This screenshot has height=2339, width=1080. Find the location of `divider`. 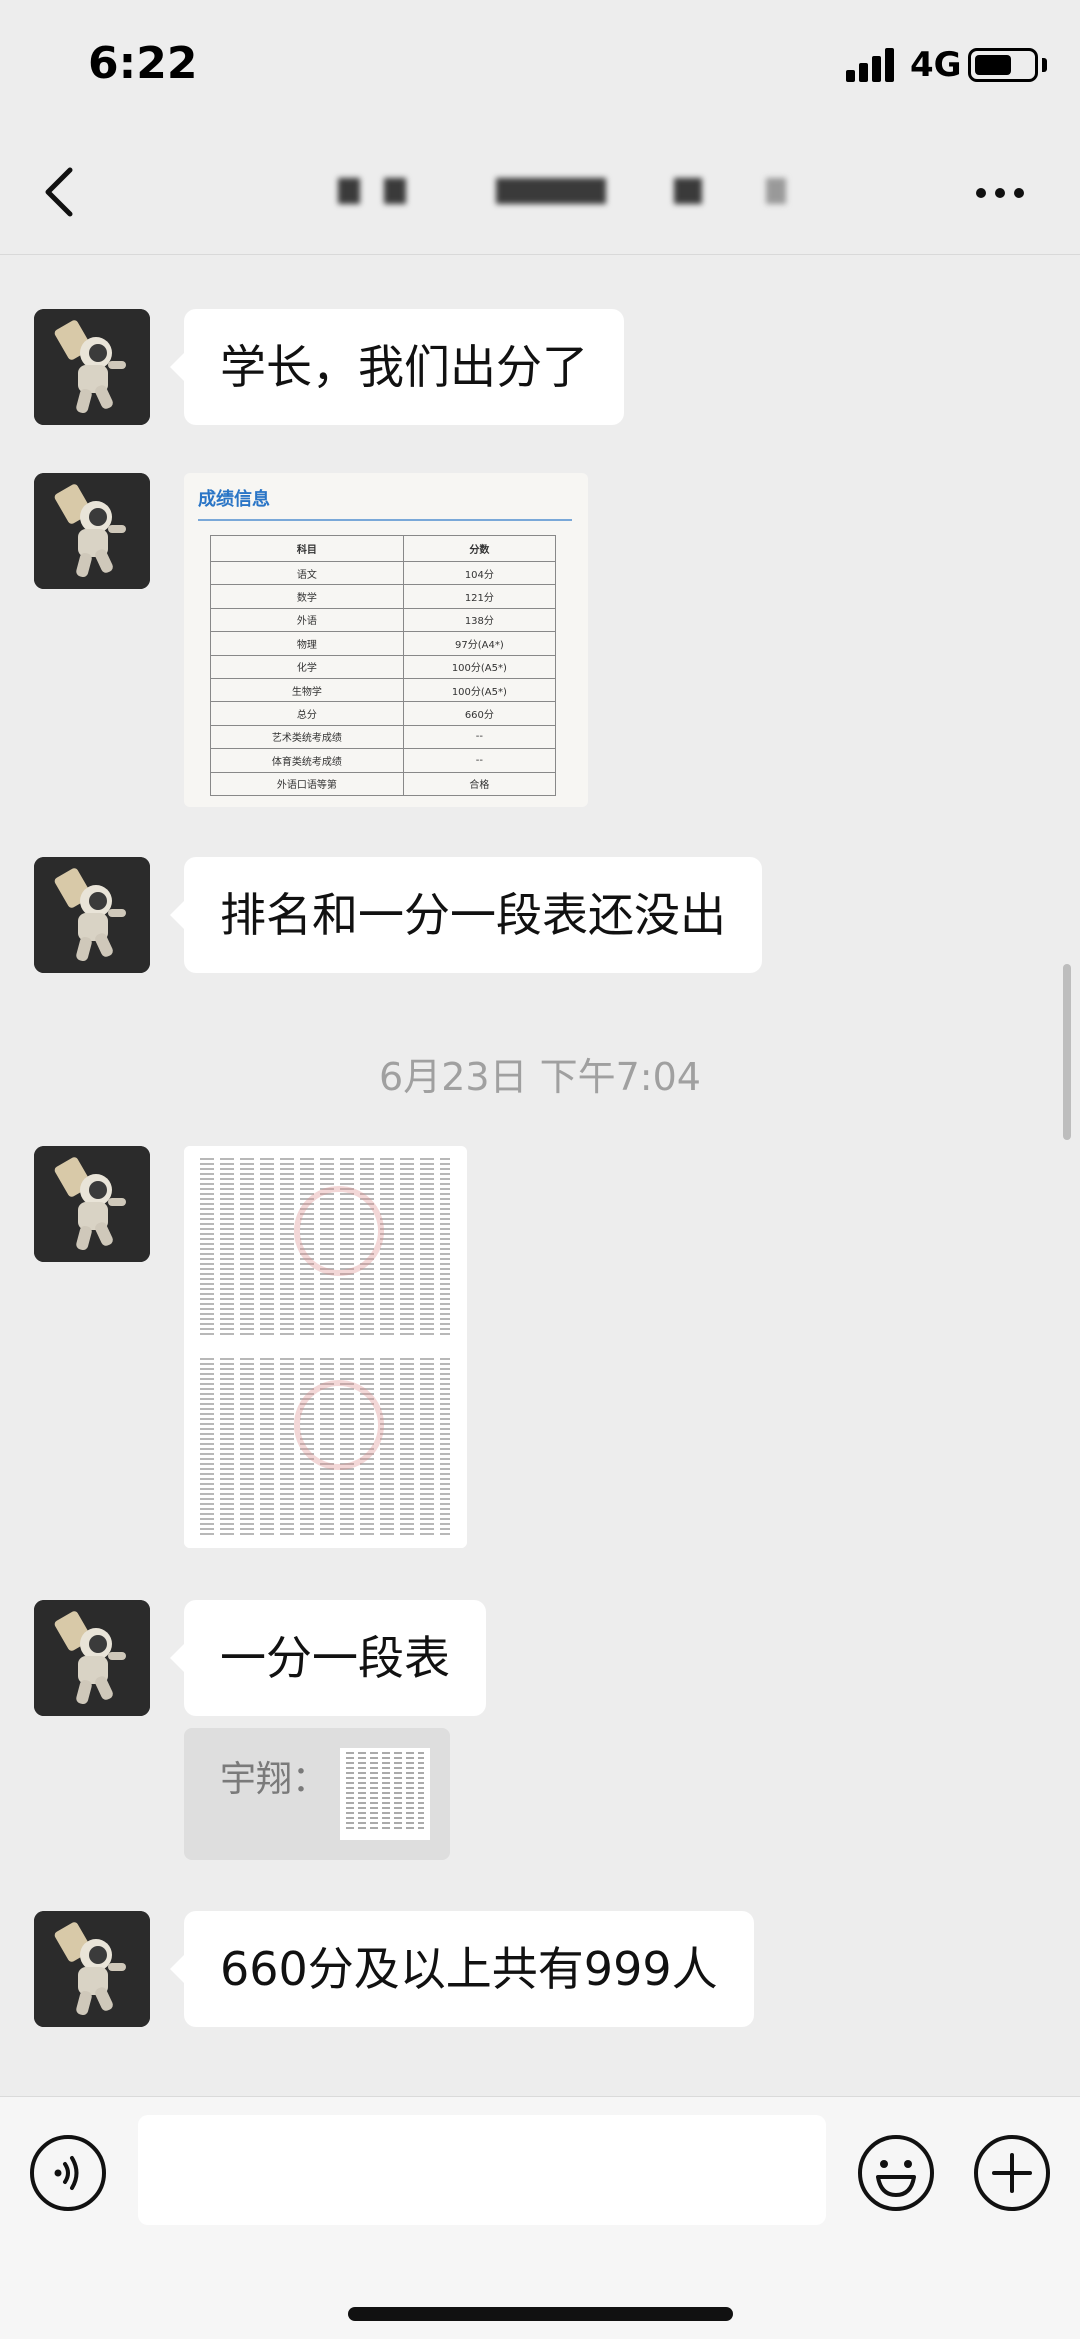

divider is located at coordinates (385, 520).